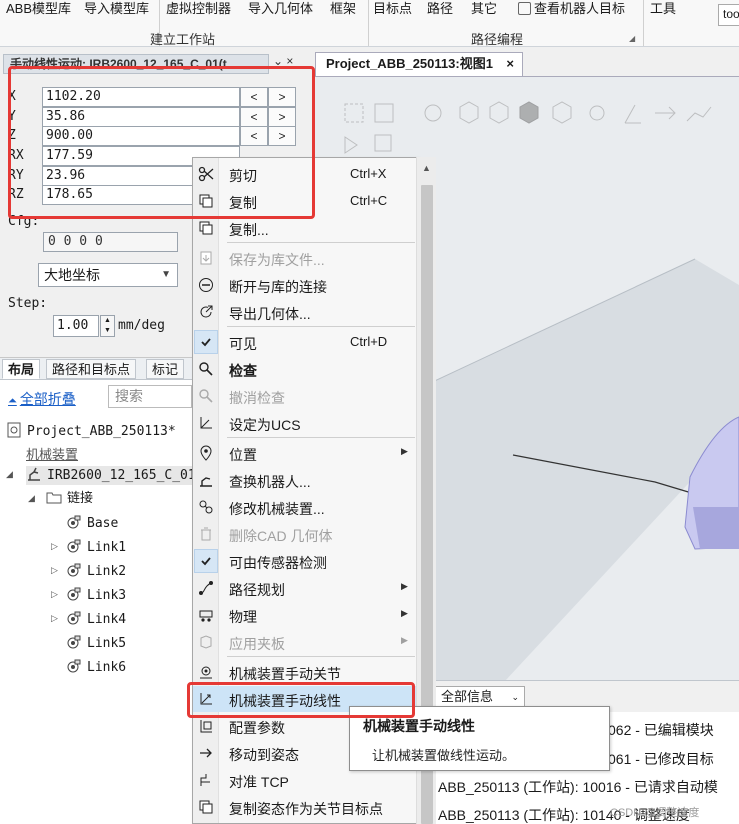 The width and height of the screenshot is (739, 824). Describe the element at coordinates (165, 369) in the screenshot. I see `tab-tags: 标记` at that location.